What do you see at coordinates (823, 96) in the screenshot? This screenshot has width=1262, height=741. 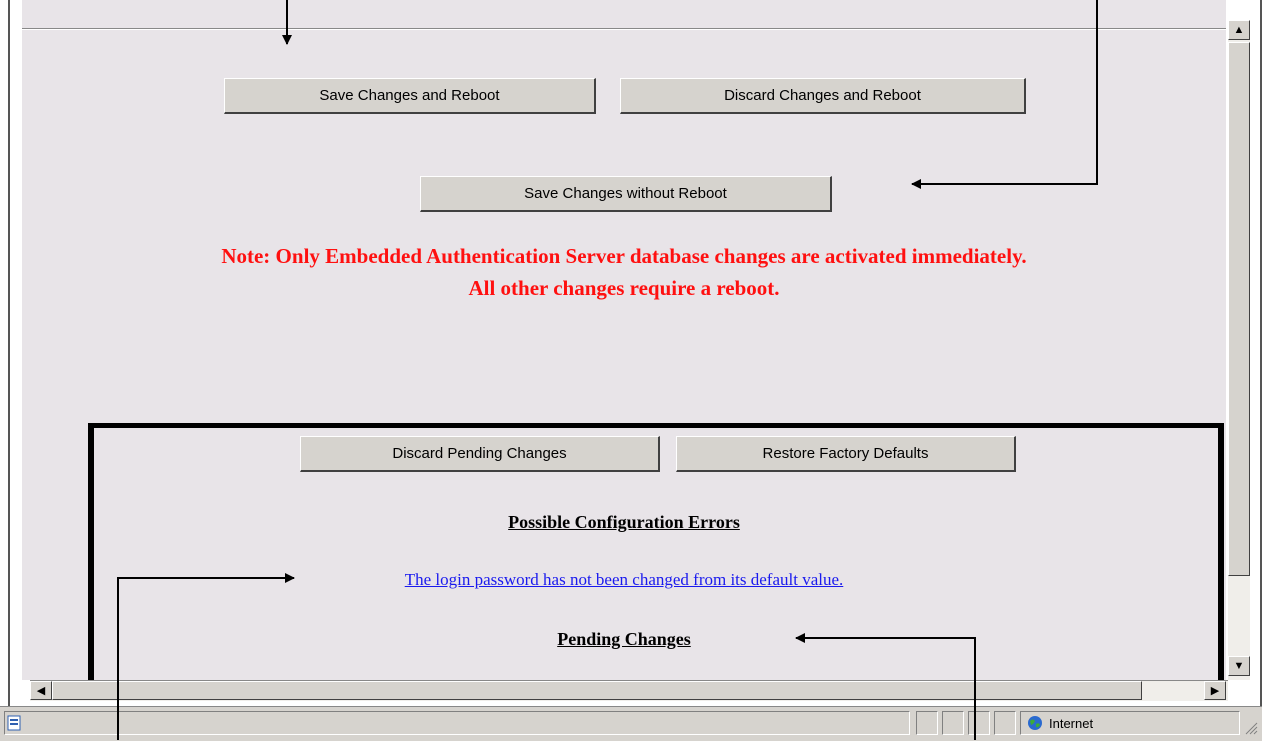 I see `discard-changes-reboot-button: Discard Changes and Reboot` at bounding box center [823, 96].